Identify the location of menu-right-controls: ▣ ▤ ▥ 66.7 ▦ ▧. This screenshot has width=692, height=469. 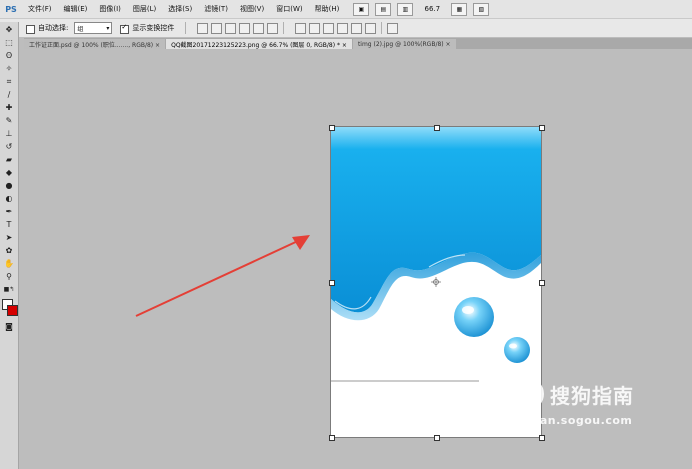
(421, 9).